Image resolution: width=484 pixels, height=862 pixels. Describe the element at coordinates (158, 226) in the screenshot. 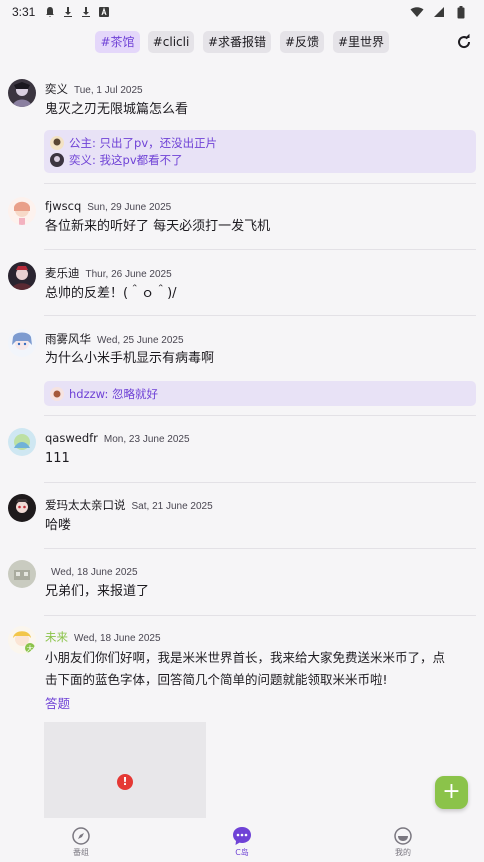

I see `post-content: 各位新来的听好了 每天必须打一发飞机` at that location.